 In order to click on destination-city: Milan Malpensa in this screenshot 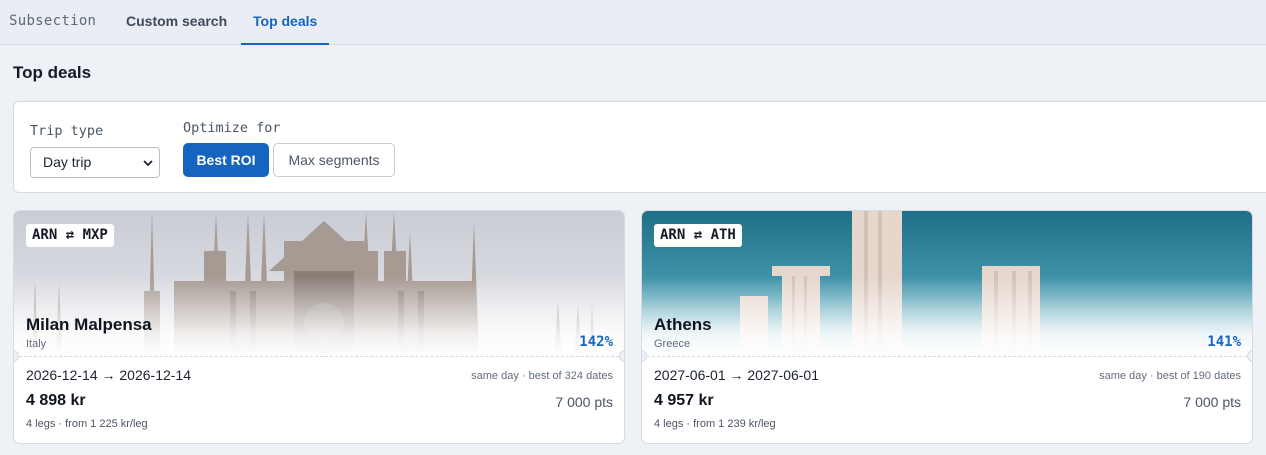, I will do `click(89, 324)`.